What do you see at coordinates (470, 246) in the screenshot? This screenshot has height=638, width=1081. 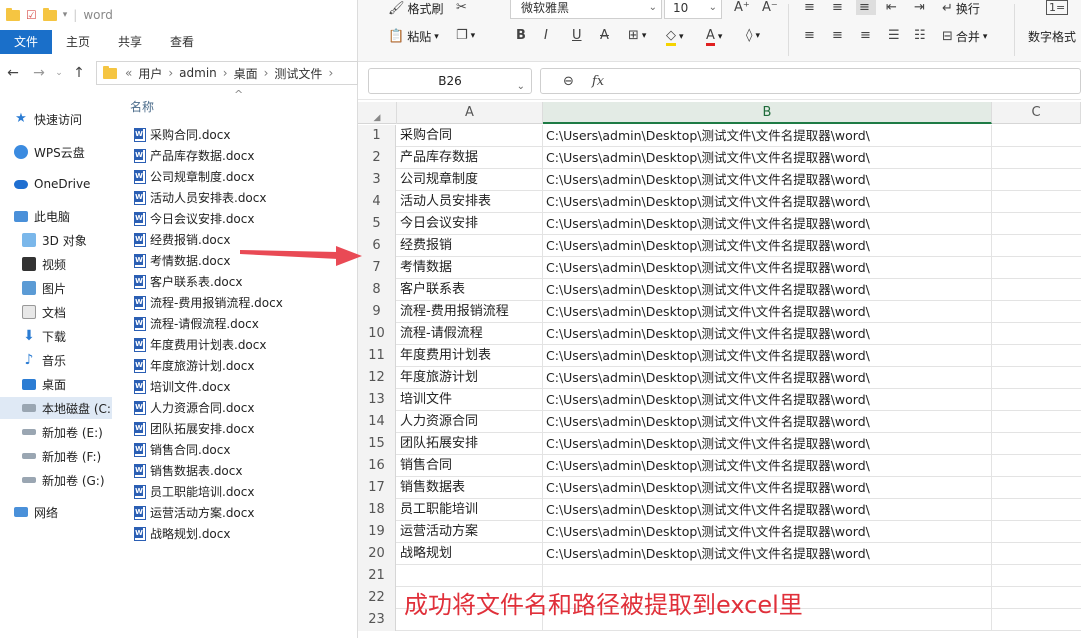 I see `cell-a: 经费报销` at bounding box center [470, 246].